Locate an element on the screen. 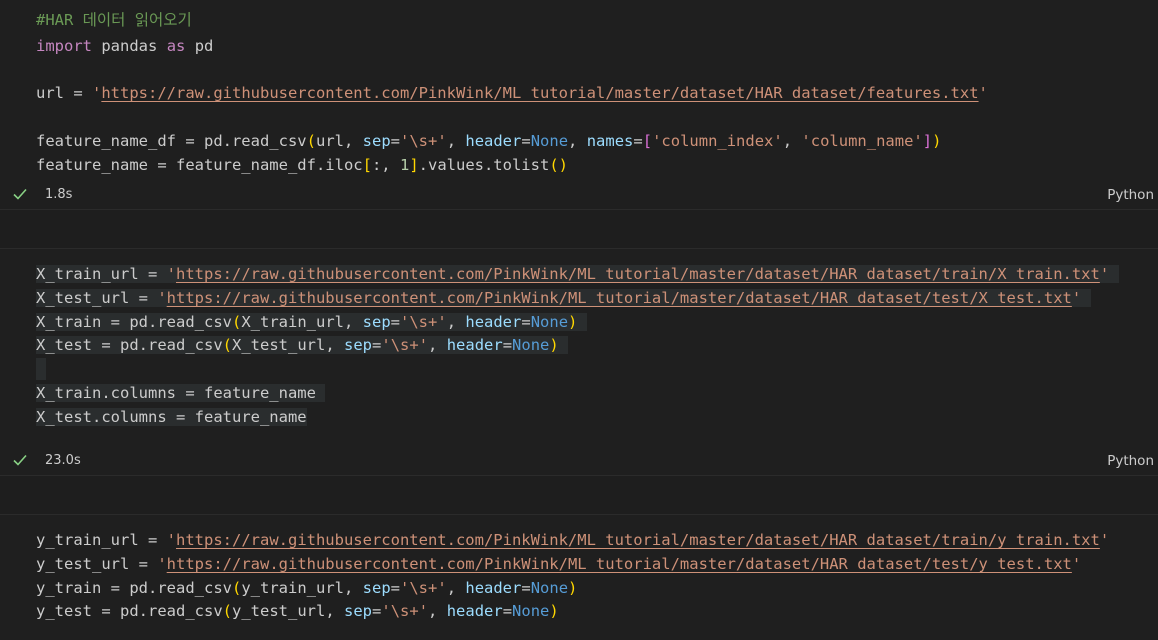 This screenshot has height=640, width=1158. code-line: #HAR 데이터 읽어오기 is located at coordinates (114, 20).